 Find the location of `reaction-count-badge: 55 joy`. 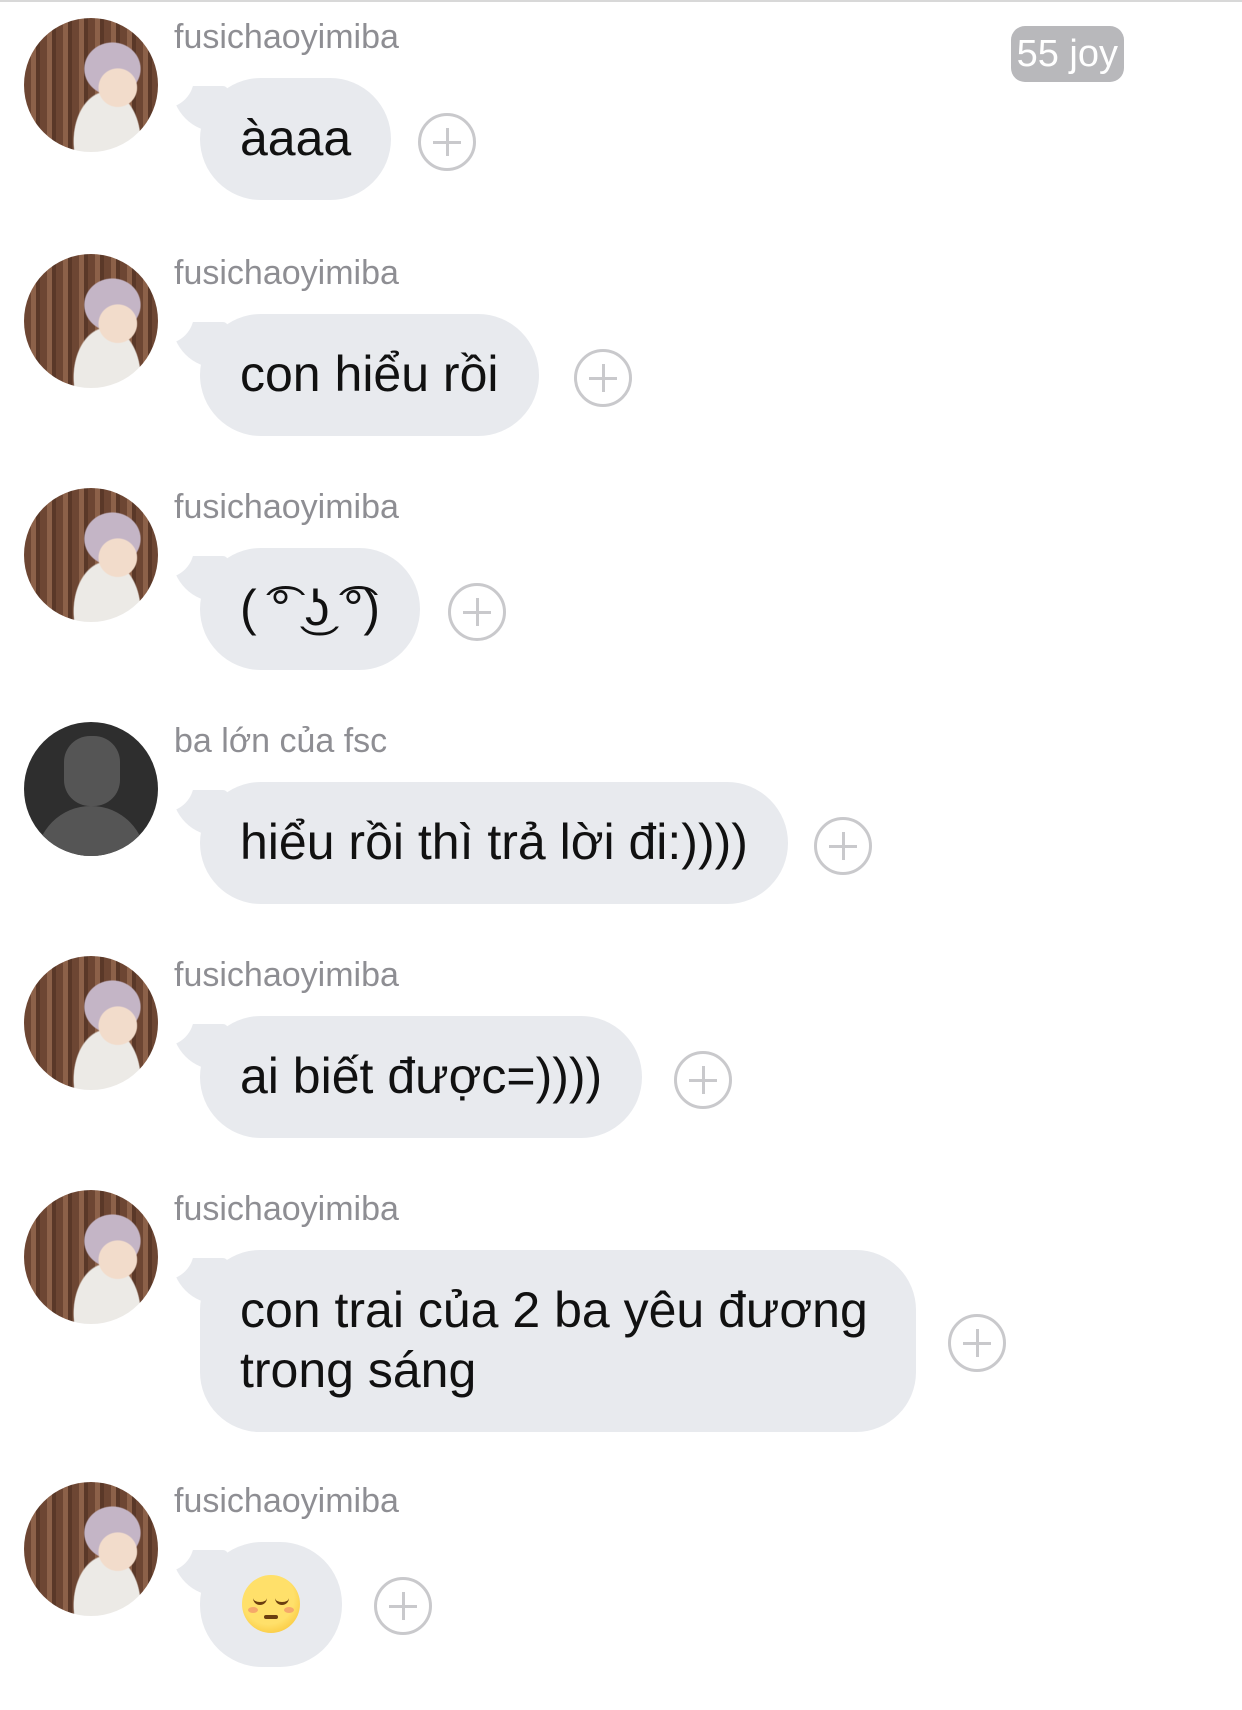

reaction-count-badge: 55 joy is located at coordinates (1067, 54).